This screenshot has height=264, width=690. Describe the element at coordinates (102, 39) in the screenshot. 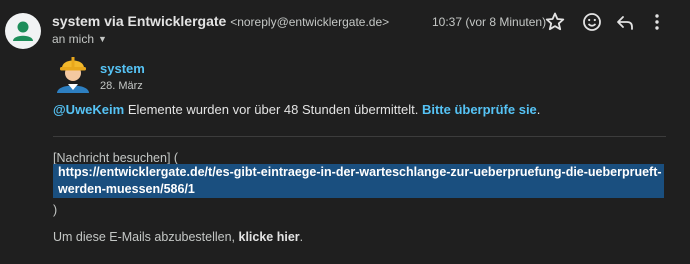

I see `caret-down-icon: ▼` at that location.